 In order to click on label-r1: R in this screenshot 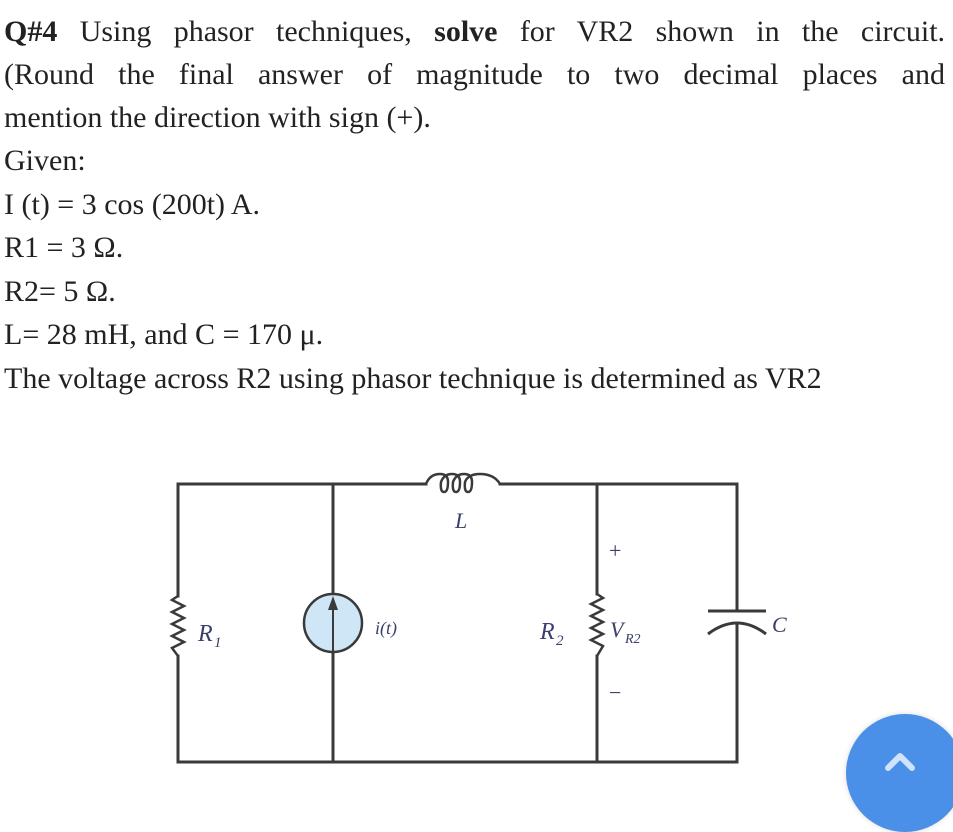, I will do `click(205, 634)`.